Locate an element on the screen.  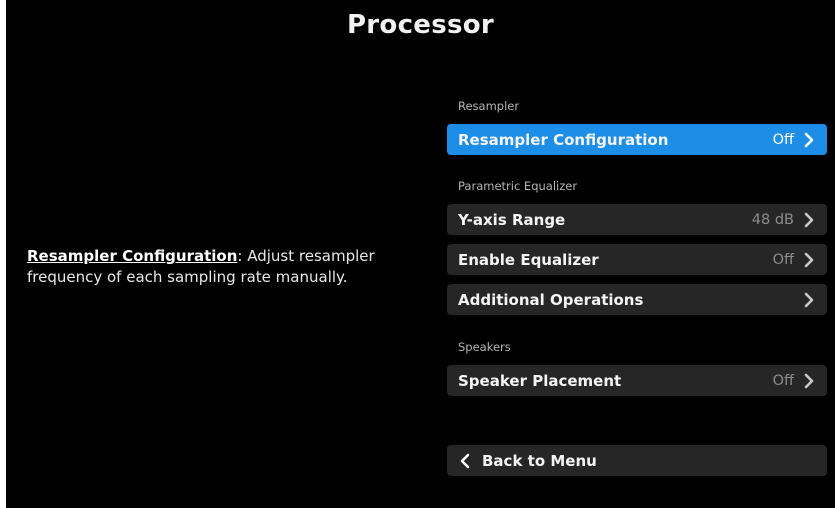
row-enable-equalizer: Enable Equalizer Off is located at coordinates (637, 259).